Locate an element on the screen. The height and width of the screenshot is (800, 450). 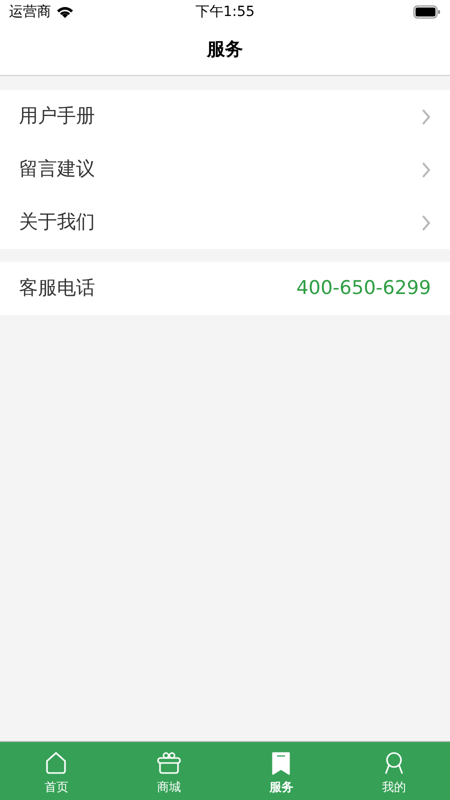
clock-label: 下午1:55 is located at coordinates (225, 12).